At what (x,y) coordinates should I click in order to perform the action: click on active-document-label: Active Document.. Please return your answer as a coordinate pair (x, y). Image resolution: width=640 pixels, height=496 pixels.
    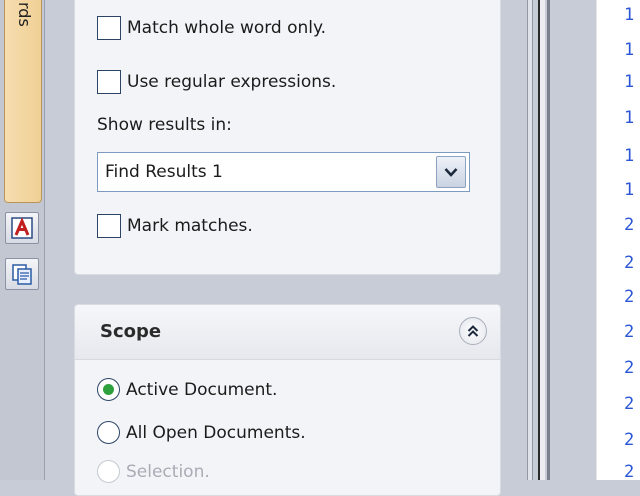
    Looking at the image, I should click on (202, 389).